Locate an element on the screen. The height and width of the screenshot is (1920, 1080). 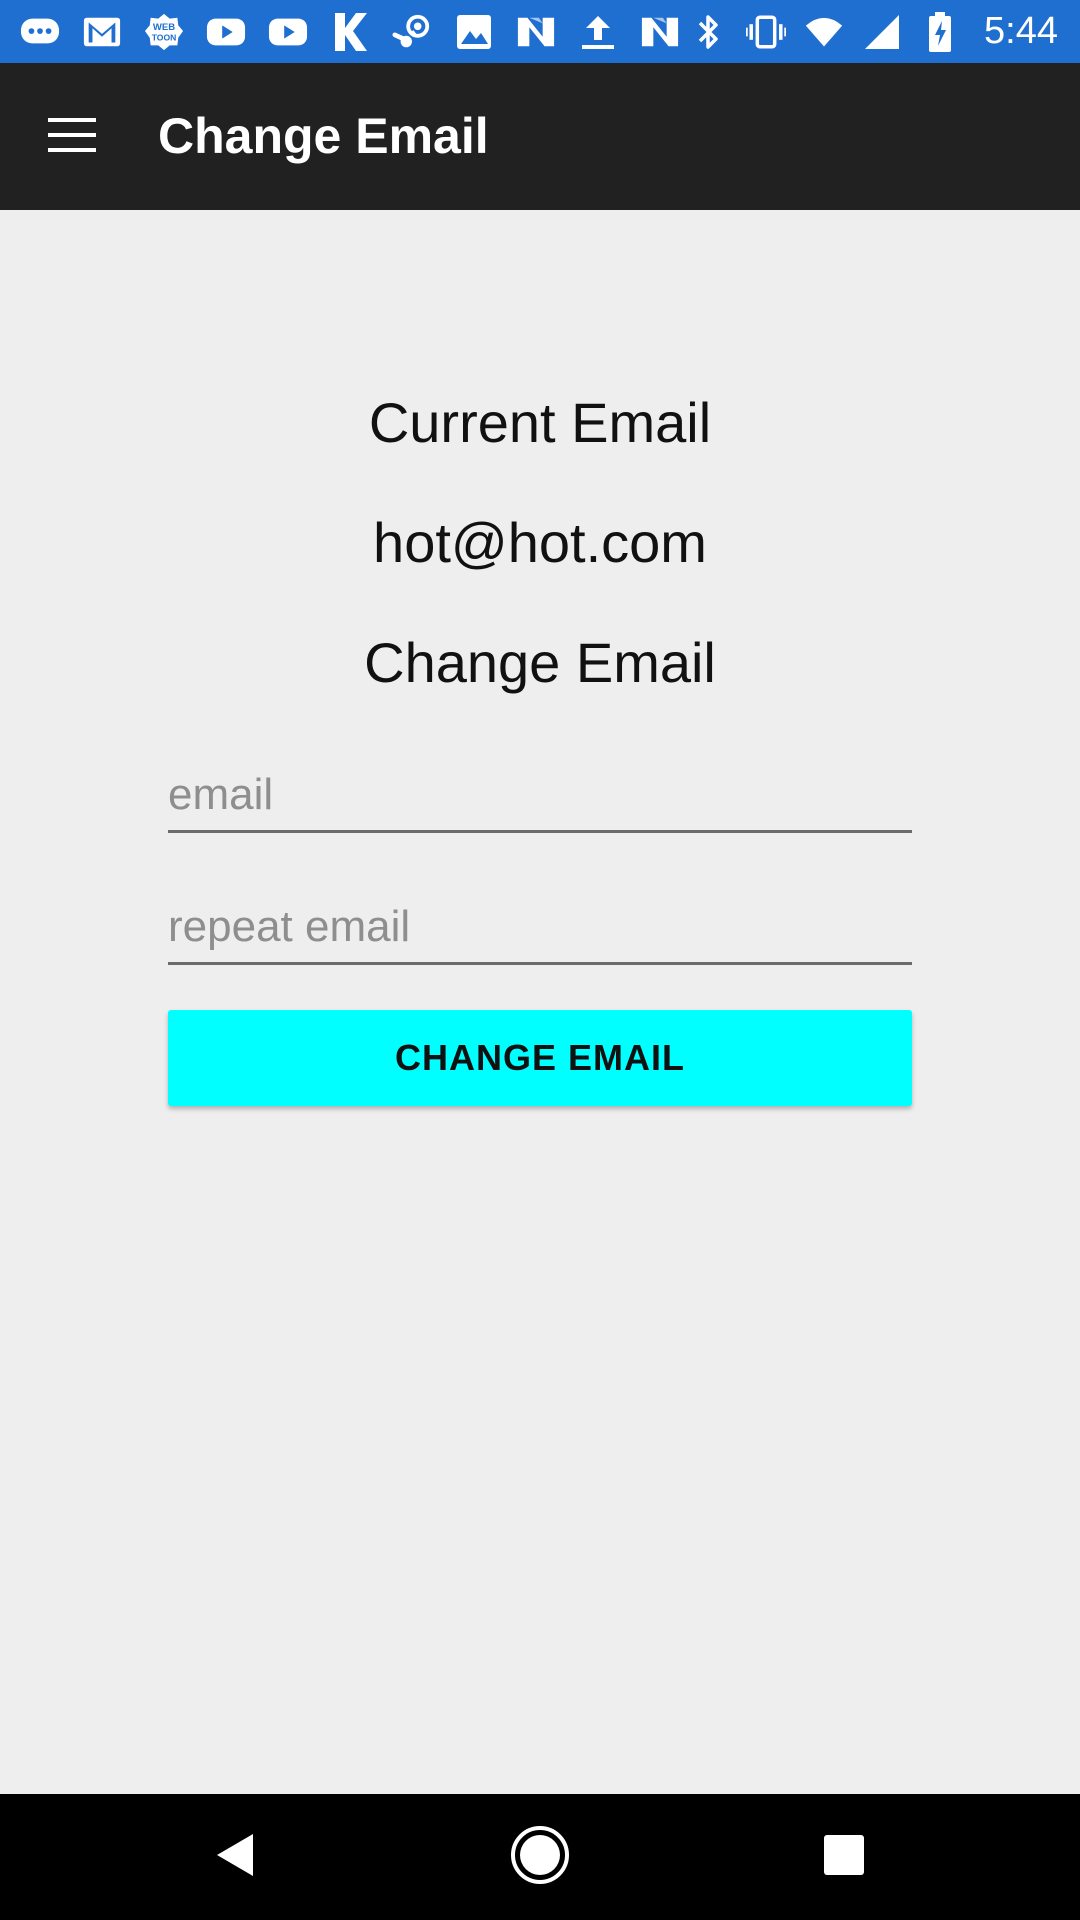
home-icon is located at coordinates (540, 1857).